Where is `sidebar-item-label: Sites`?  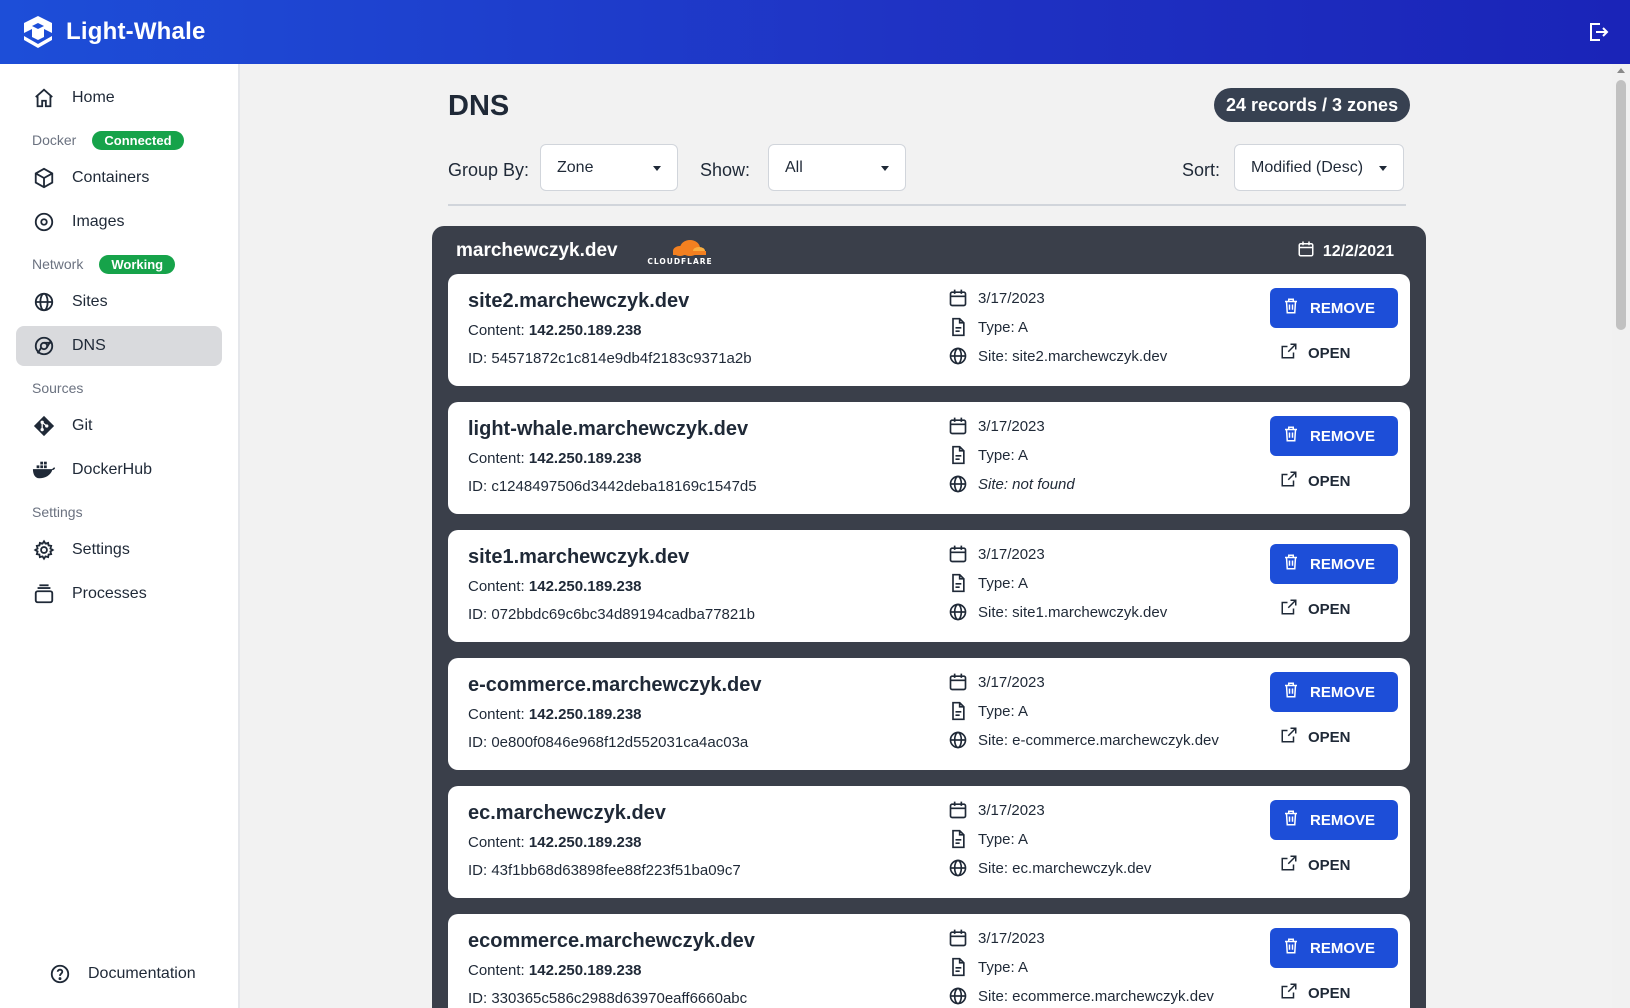
sidebar-item-label: Sites is located at coordinates (90, 301).